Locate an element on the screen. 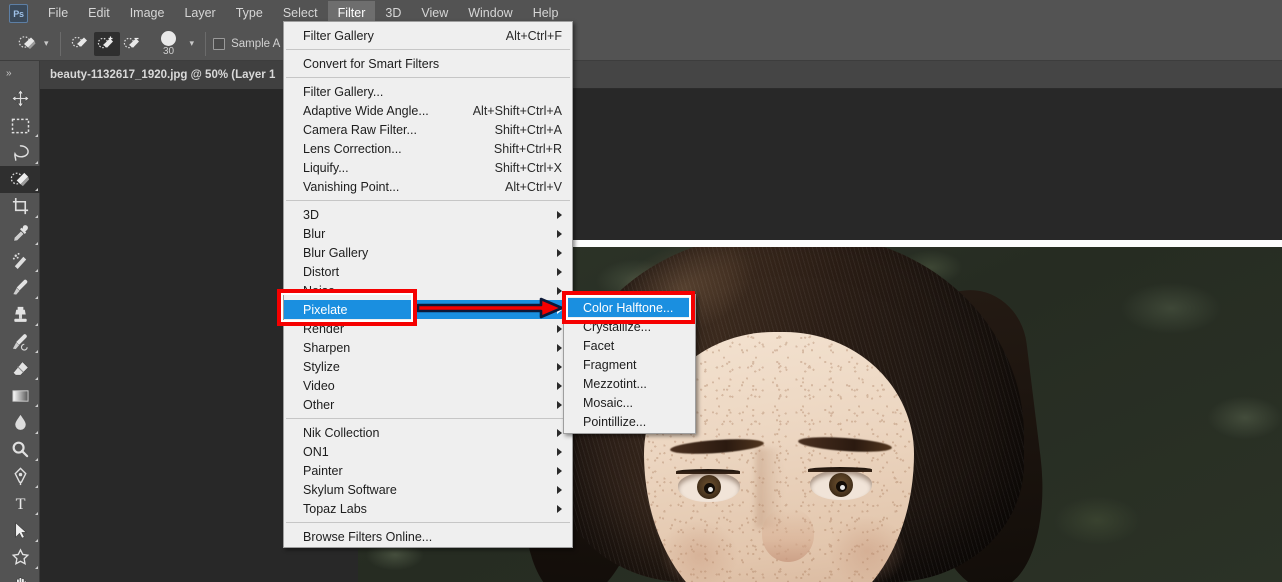  menu-image: Image is located at coordinates (147, 13).